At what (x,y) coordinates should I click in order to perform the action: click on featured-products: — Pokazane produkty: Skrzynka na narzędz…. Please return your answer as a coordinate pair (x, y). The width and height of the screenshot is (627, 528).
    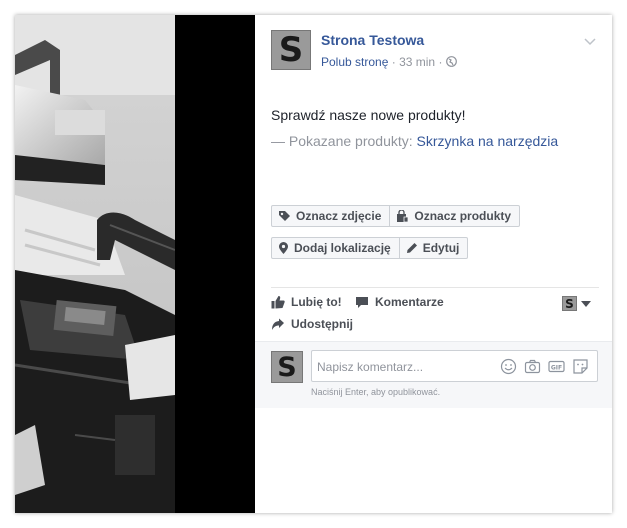
    Looking at the image, I should click on (414, 141).